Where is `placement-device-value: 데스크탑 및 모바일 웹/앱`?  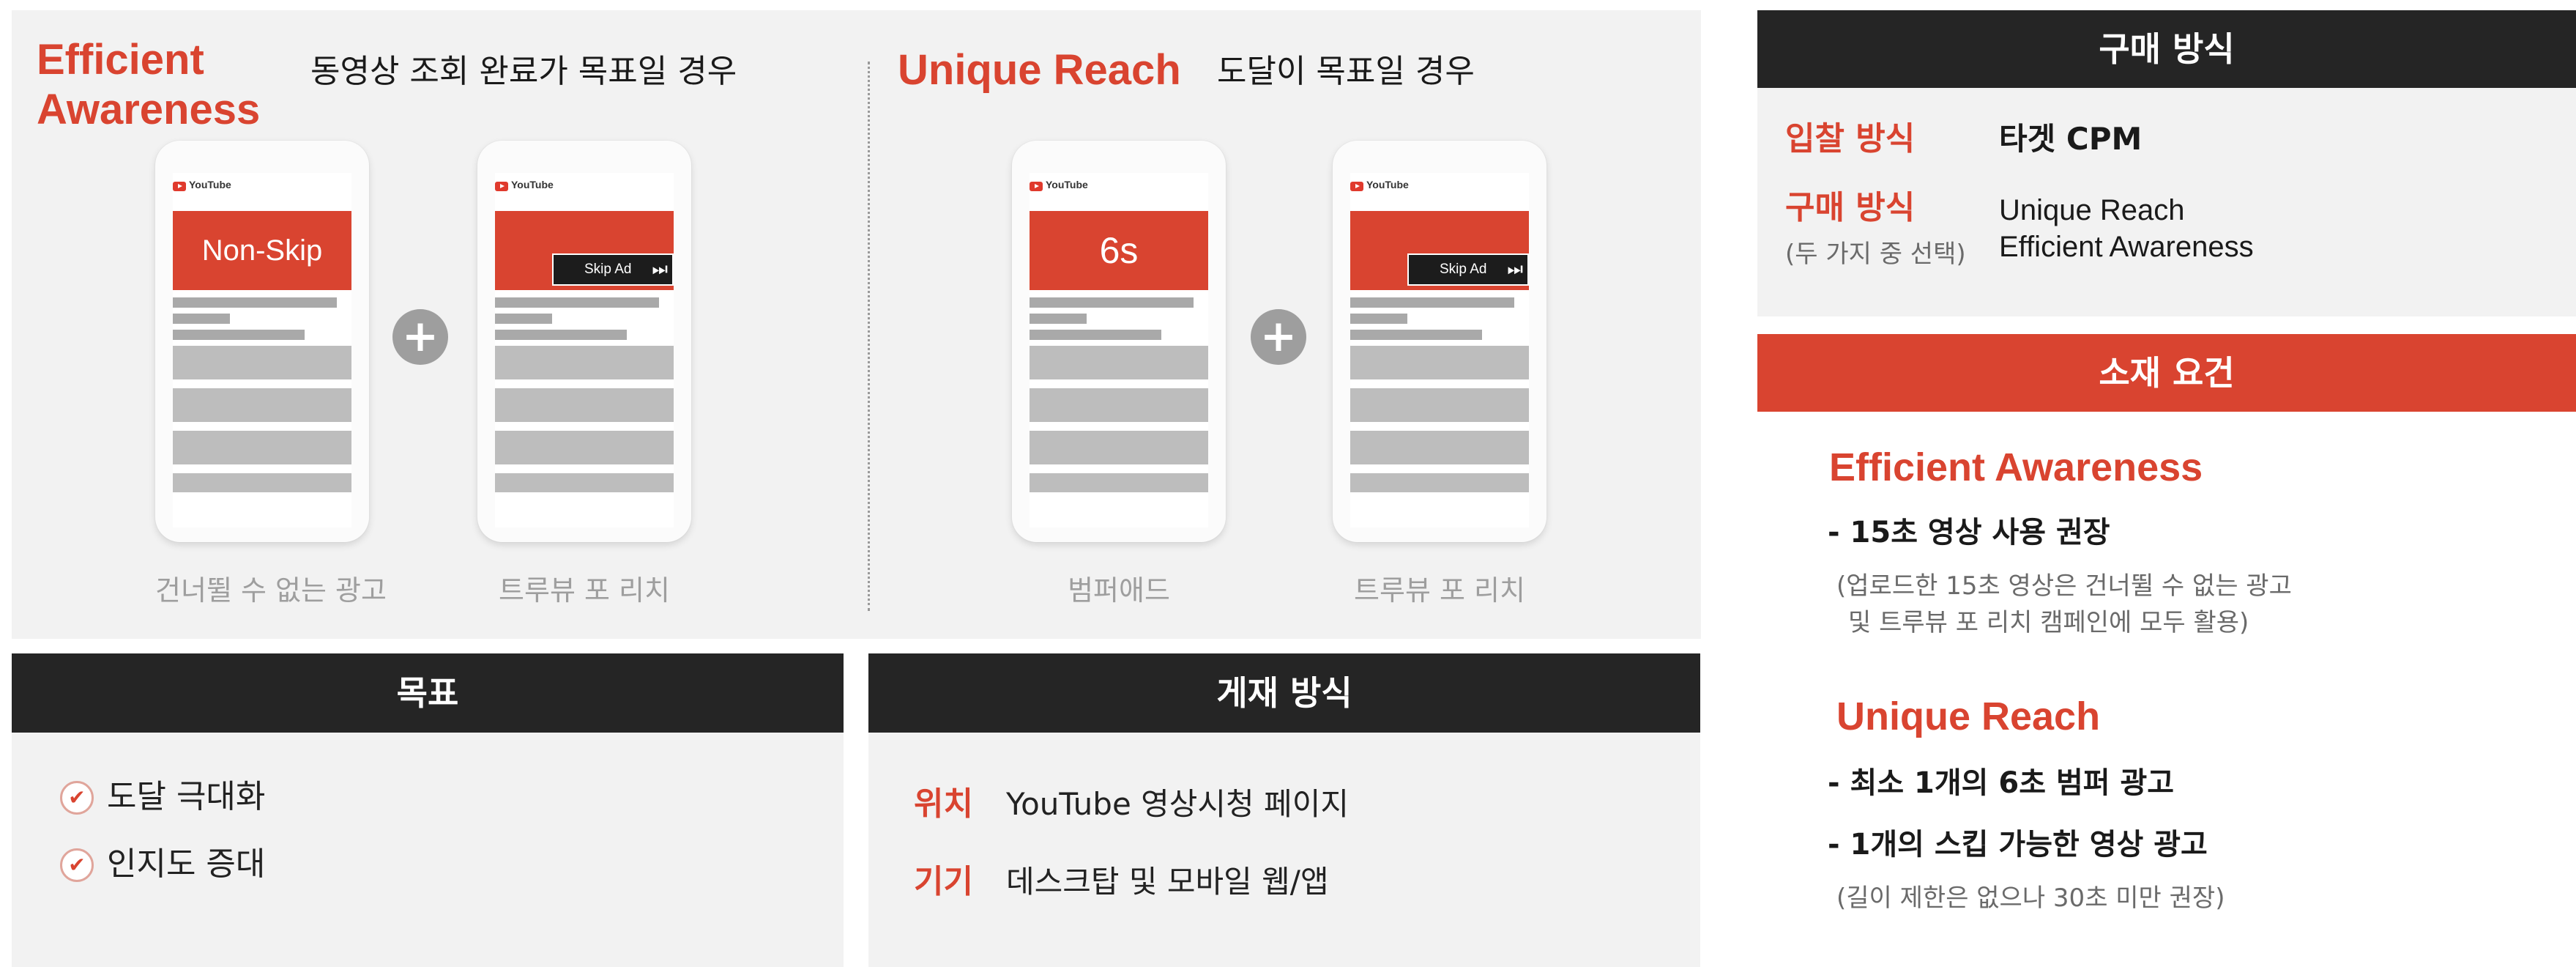
placement-device-value: 데스크탑 및 모바일 웹/앱 is located at coordinates (1167, 882).